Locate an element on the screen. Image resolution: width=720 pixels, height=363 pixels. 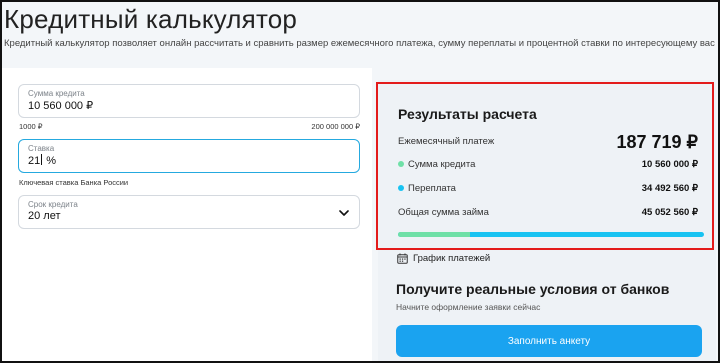
cta-subtitle: Начните оформление заявки сейчас is located at coordinates (468, 307).